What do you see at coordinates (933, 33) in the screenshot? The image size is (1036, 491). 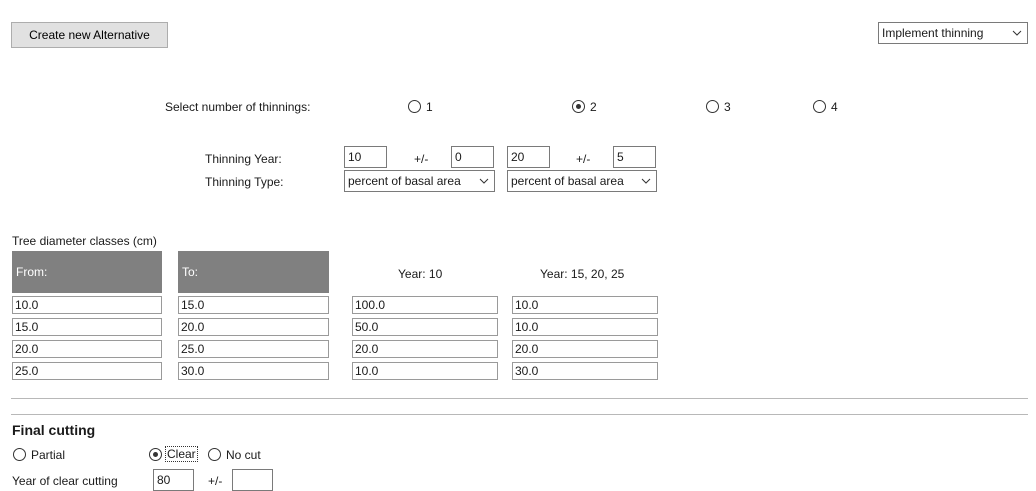 I see `mode-select-value: Implement thinning` at bounding box center [933, 33].